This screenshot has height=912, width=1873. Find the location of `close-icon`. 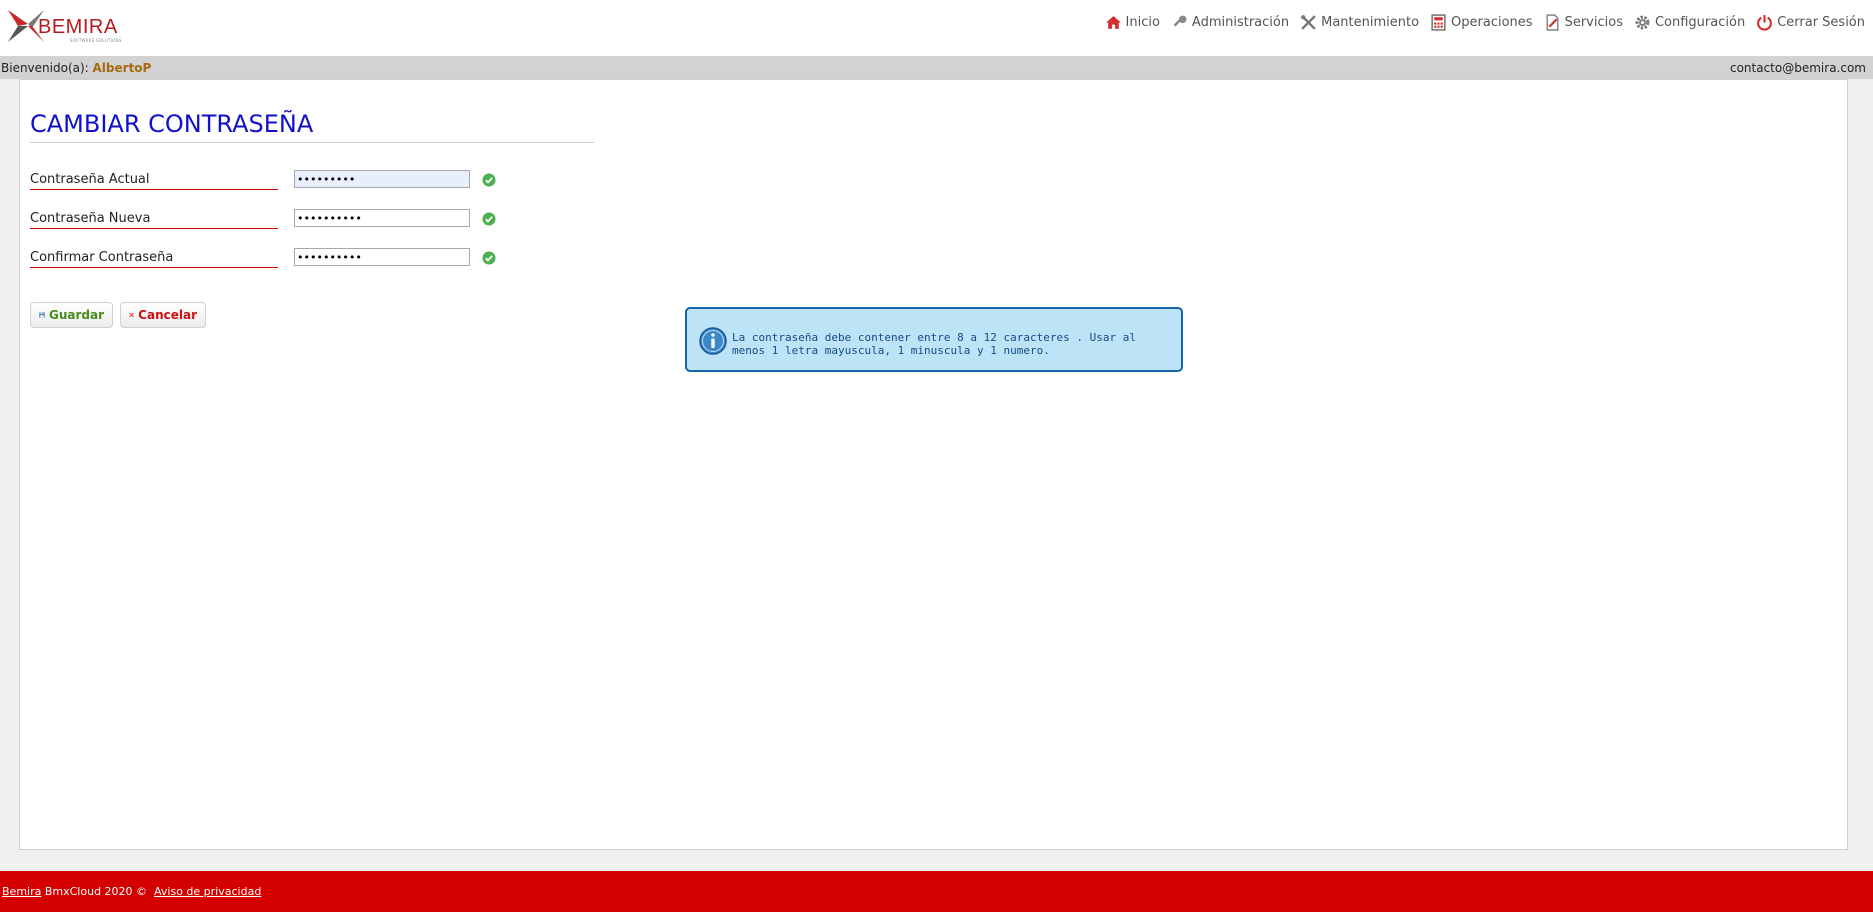

close-icon is located at coordinates (131, 315).